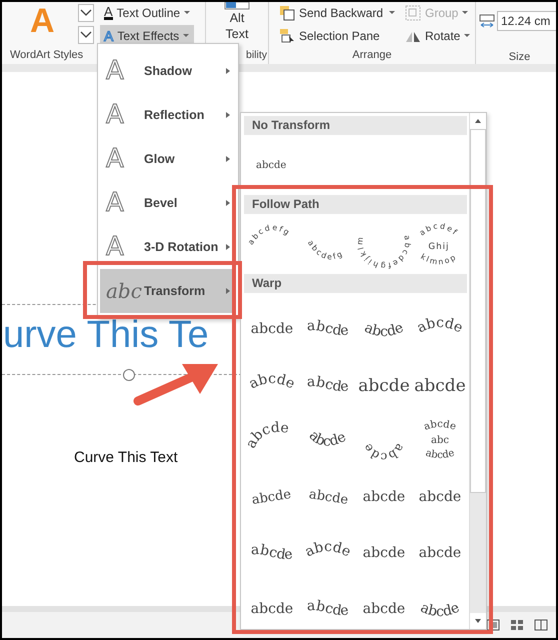 The width and height of the screenshot is (558, 640). Describe the element at coordinates (147, 12) in the screenshot. I see `text-outline-button: A Text Outline` at that location.